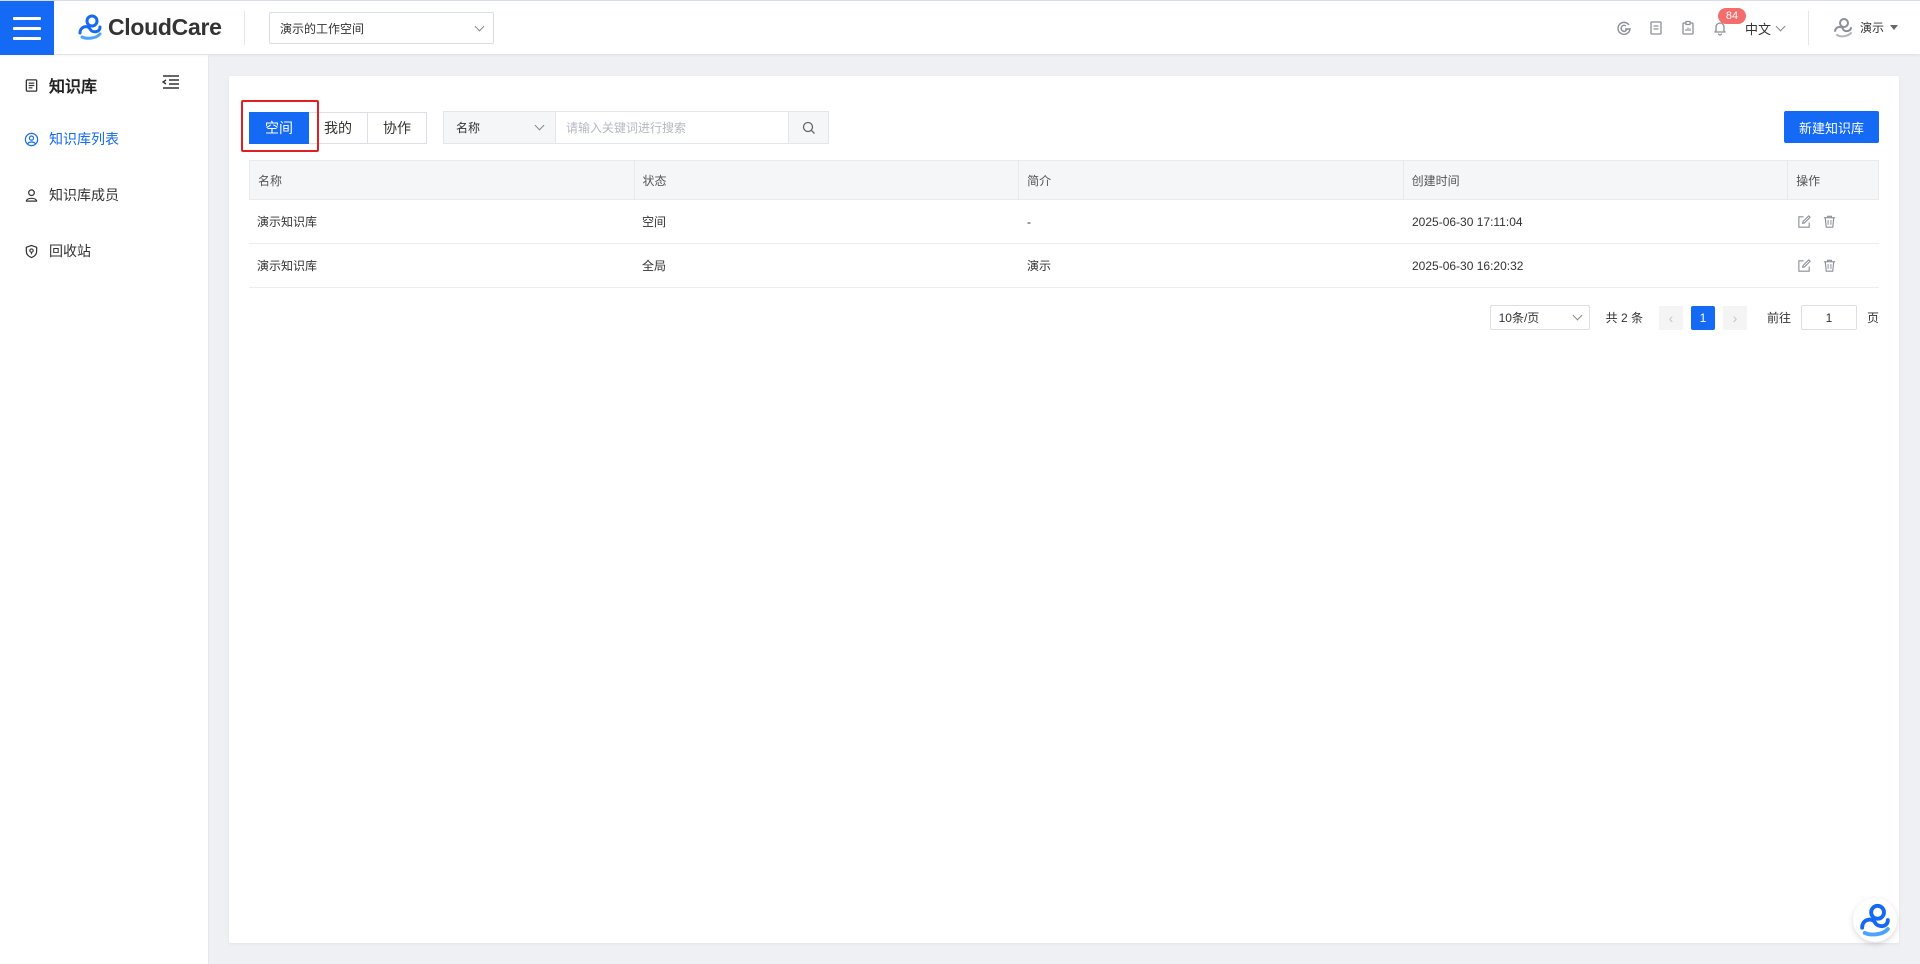 This screenshot has width=1920, height=964. I want to click on caret-down-icon, so click(1894, 27).